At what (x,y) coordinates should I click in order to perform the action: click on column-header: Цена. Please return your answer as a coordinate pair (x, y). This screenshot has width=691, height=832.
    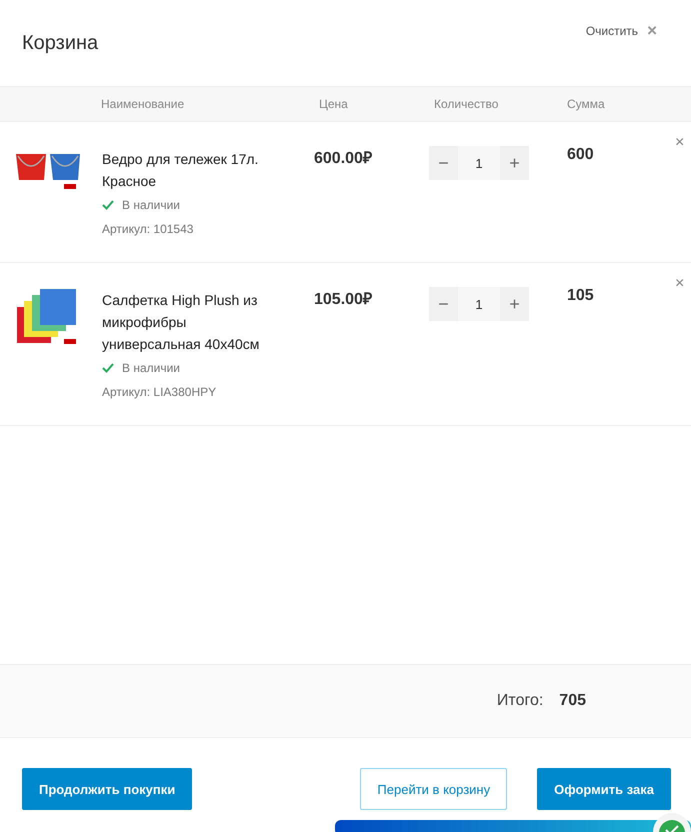
    Looking at the image, I should click on (334, 104).